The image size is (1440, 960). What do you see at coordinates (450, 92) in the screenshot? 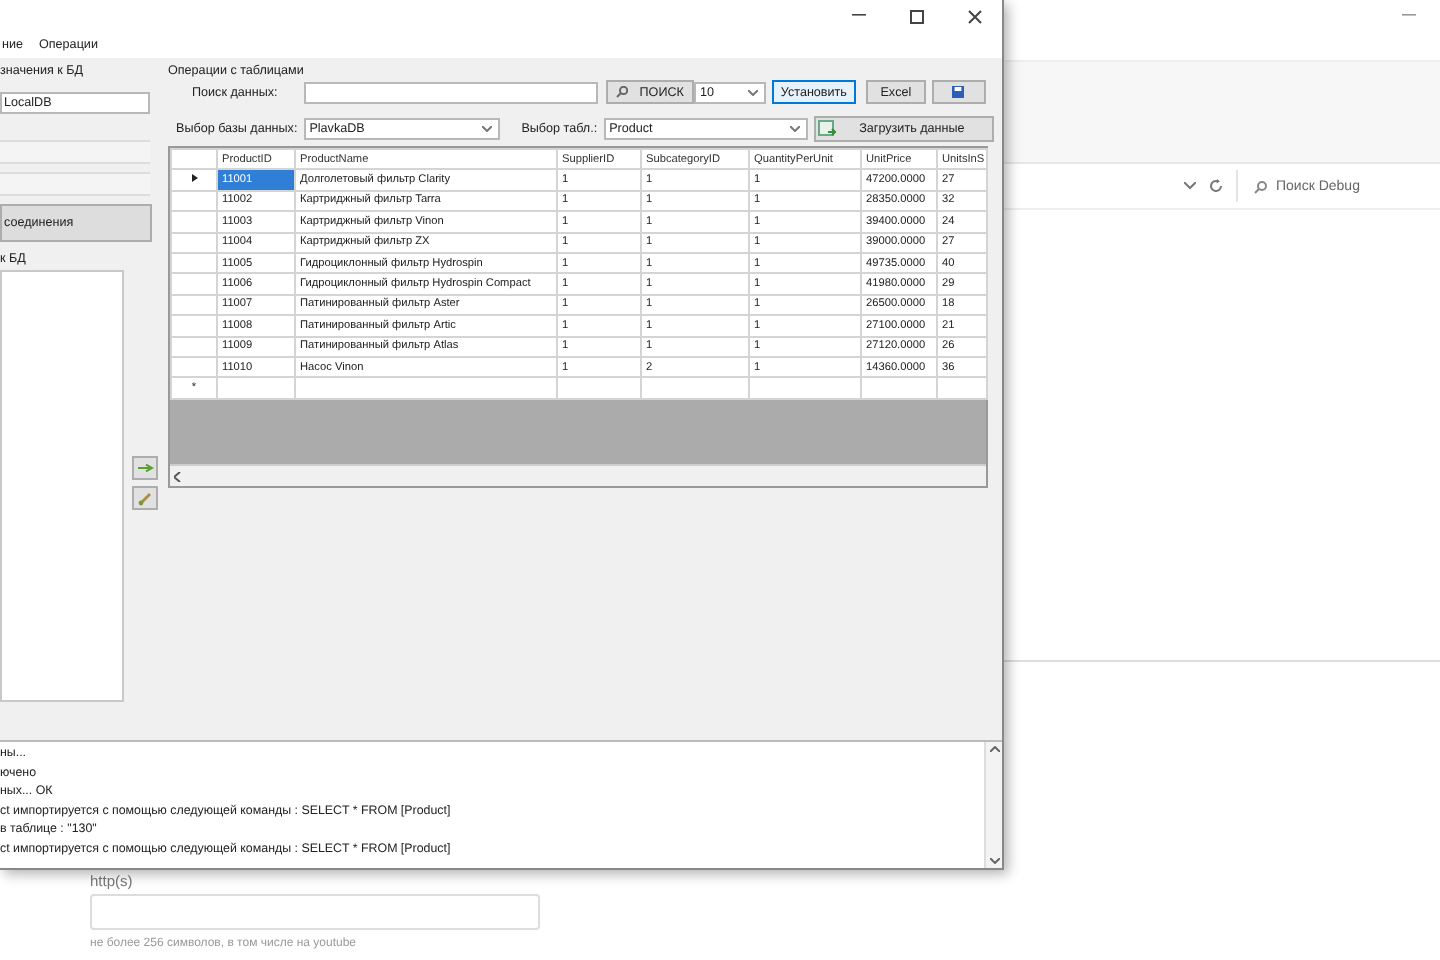
I see `search-input-field` at bounding box center [450, 92].